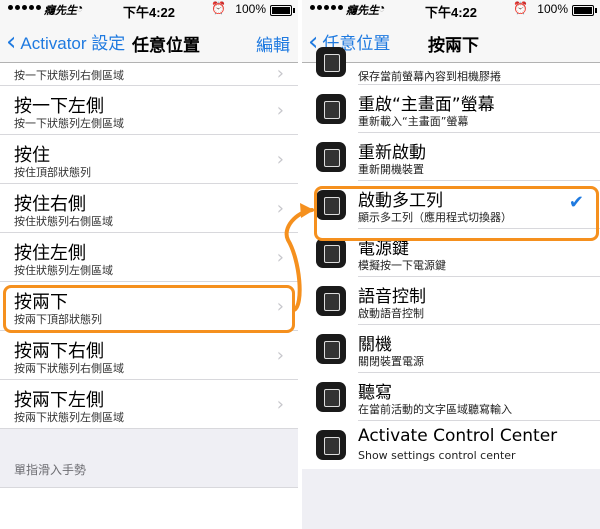 The height and width of the screenshot is (529, 600). I want to click on list-item: 聽寫 在當前活動的文字區域聽寫輸入, so click(451, 397).